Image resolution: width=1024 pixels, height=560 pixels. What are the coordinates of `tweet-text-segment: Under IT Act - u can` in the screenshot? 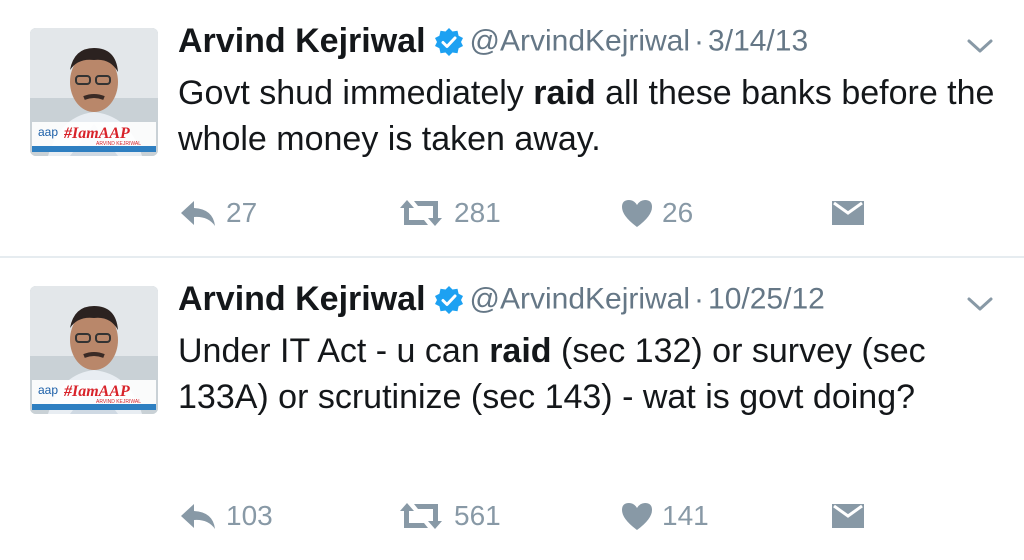 It's located at (334, 351).